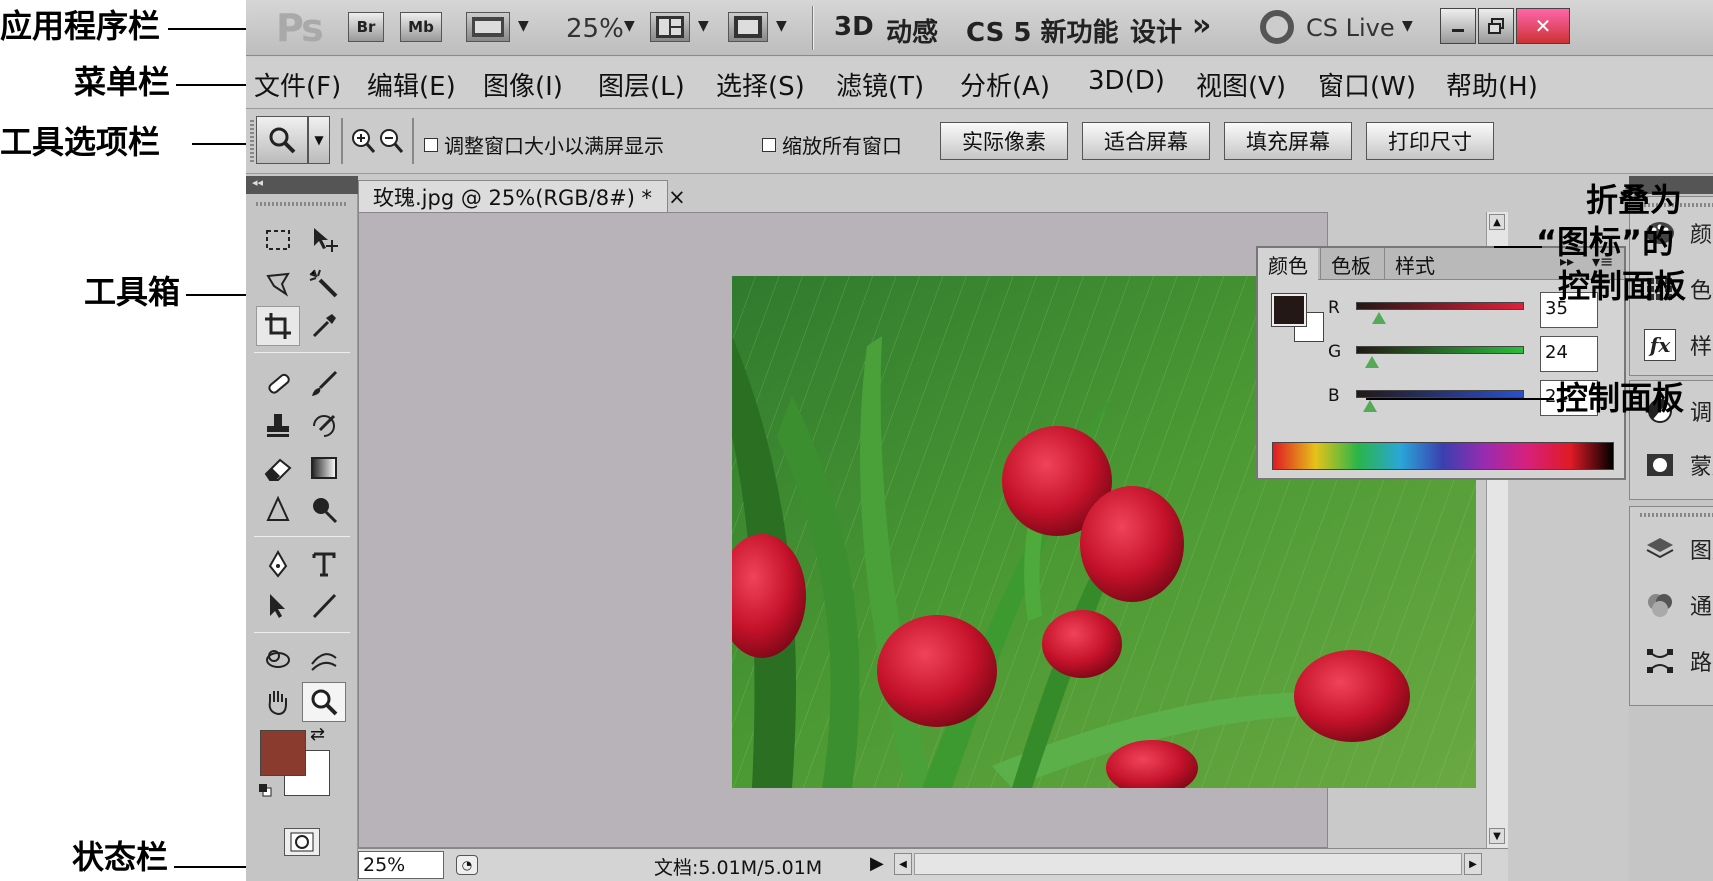 This screenshot has width=1713, height=881. What do you see at coordinates (1497, 836) in the screenshot?
I see `scroll-down-icon: ▼` at bounding box center [1497, 836].